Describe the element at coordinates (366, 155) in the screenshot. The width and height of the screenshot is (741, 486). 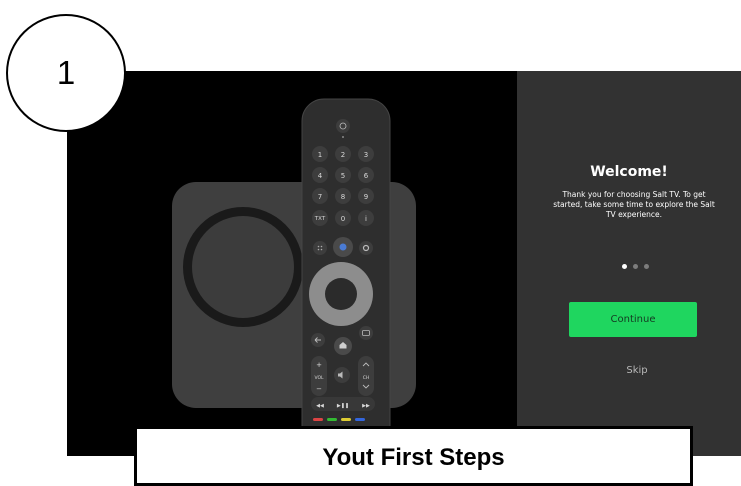
I see `key-3: 3` at that location.